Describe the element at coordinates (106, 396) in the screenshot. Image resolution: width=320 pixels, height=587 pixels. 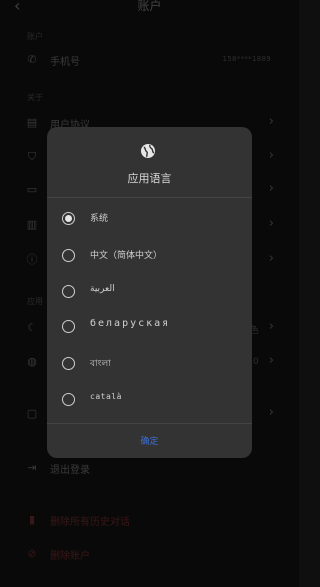
I see `language-option-label: català` at that location.